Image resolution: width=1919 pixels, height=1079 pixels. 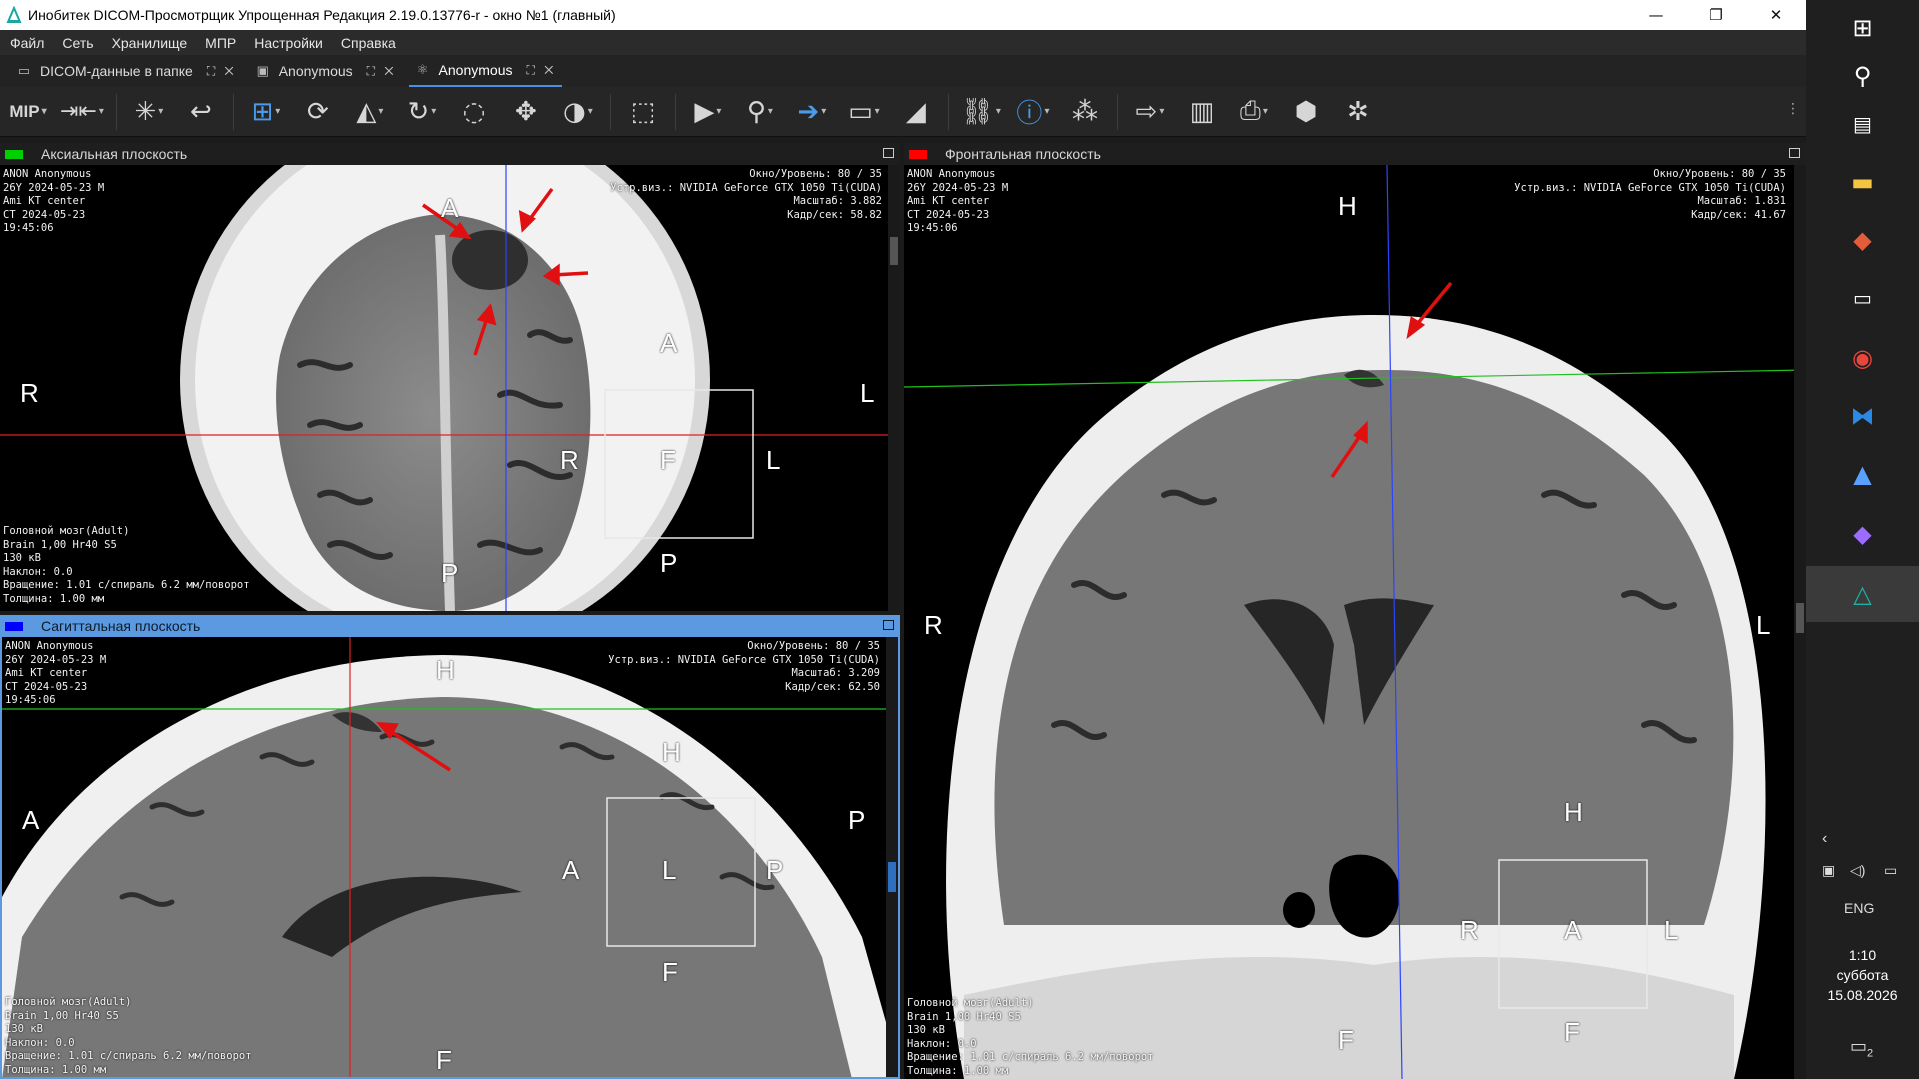 What do you see at coordinates (1862, 534) in the screenshot?
I see `obsidian-button: ◆` at bounding box center [1862, 534].